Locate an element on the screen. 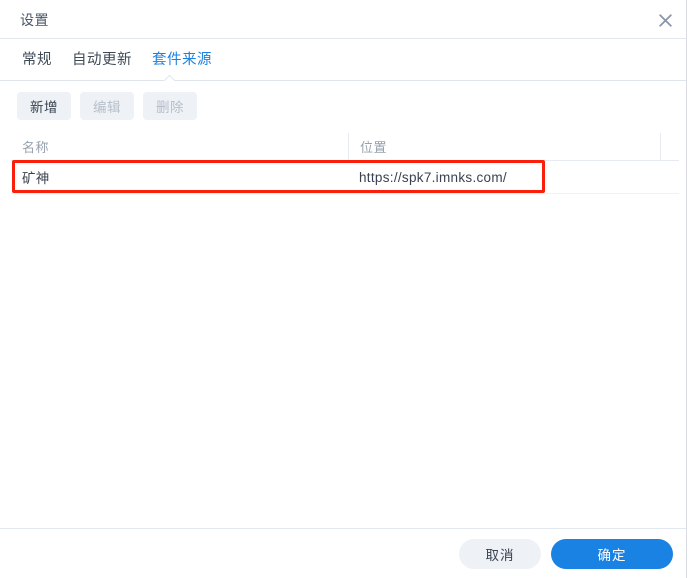 This screenshot has width=698, height=578. cancel-button: 取消 is located at coordinates (500, 553).